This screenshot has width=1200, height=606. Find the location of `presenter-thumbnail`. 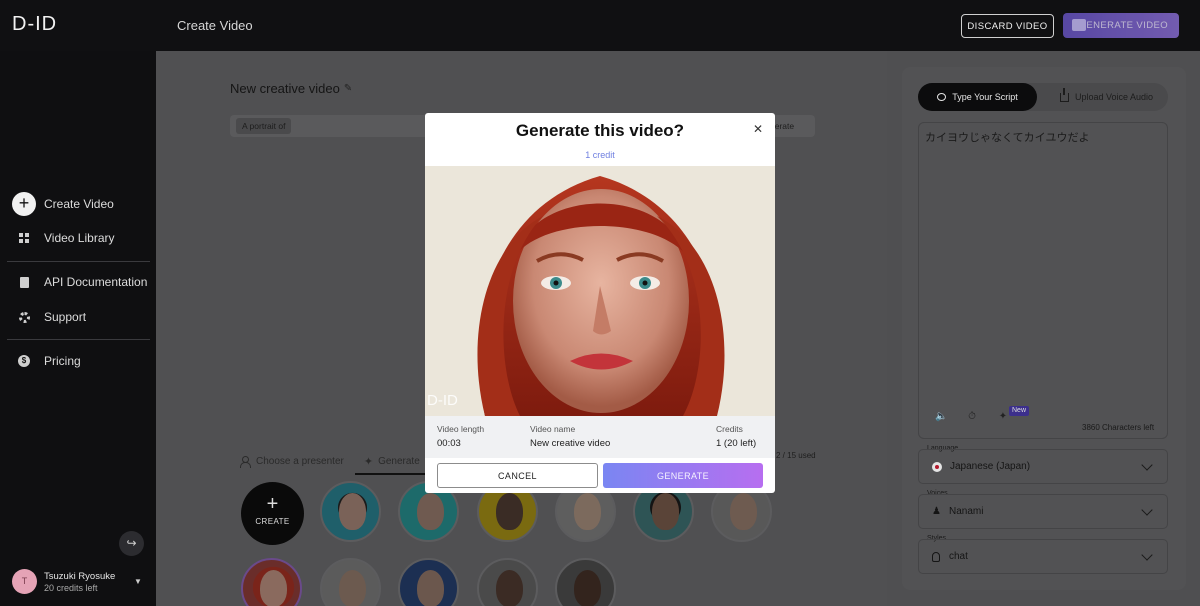

presenter-thumbnail is located at coordinates (350, 511).